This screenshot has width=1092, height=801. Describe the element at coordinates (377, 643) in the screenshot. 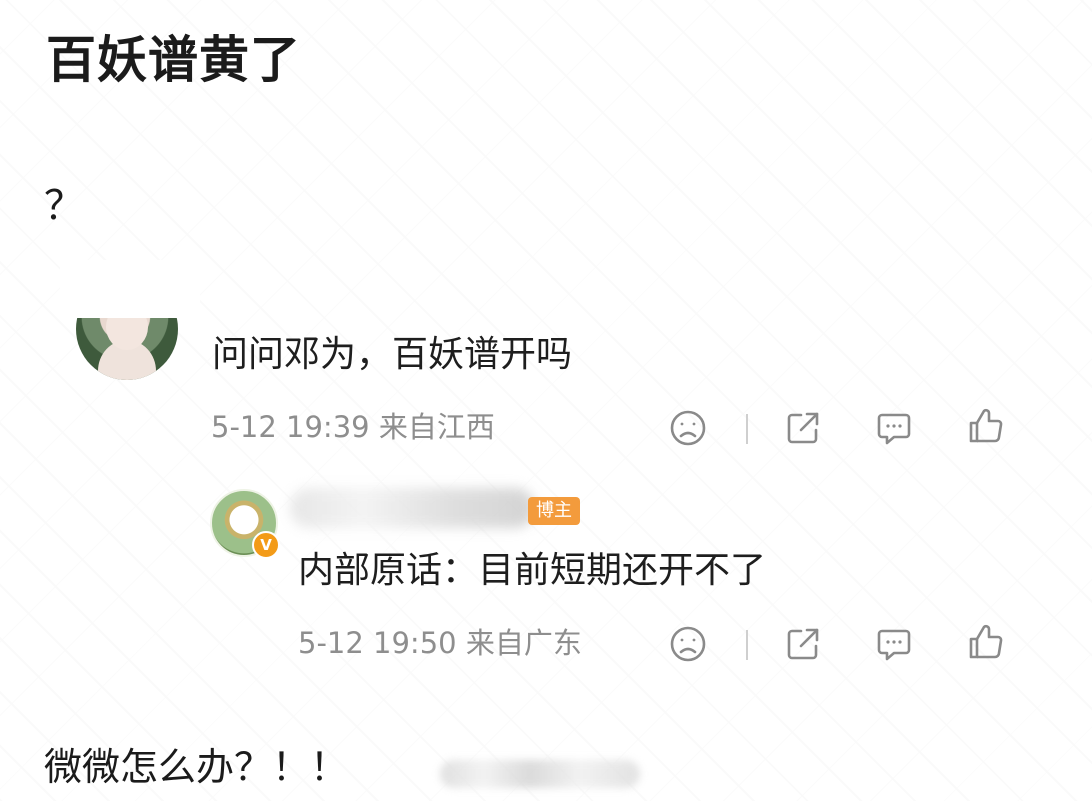

I see `reply-time: 5-12 19:50` at that location.